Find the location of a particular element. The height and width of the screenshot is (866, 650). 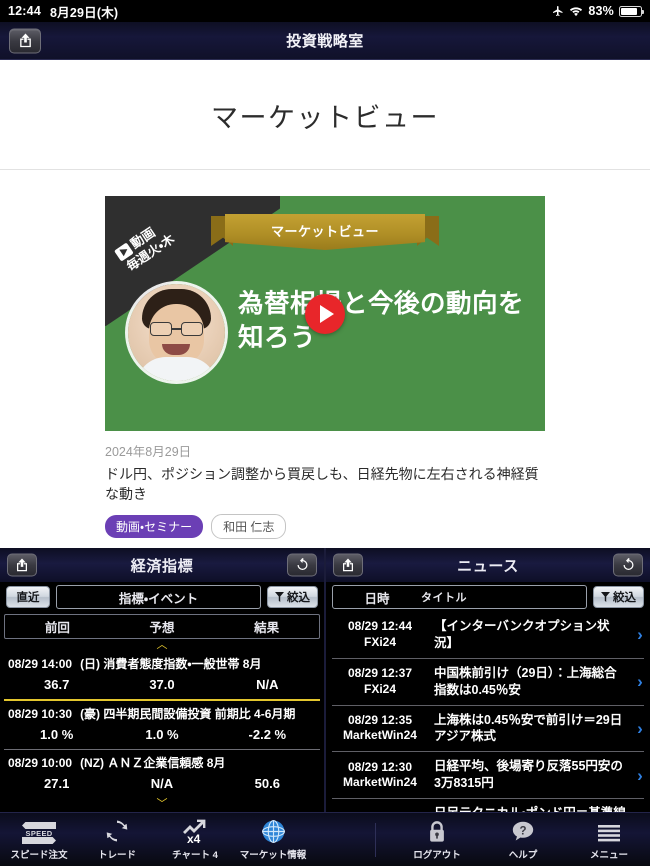

tab-label: トレード is located at coordinates (116, 855).